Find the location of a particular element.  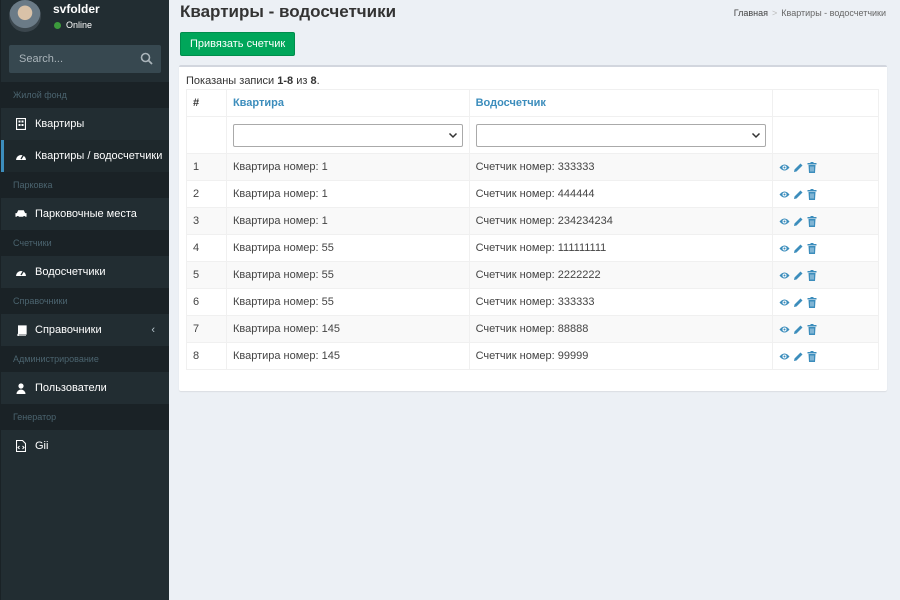

row-flat: Квартира номер: 55 is located at coordinates (347, 248).